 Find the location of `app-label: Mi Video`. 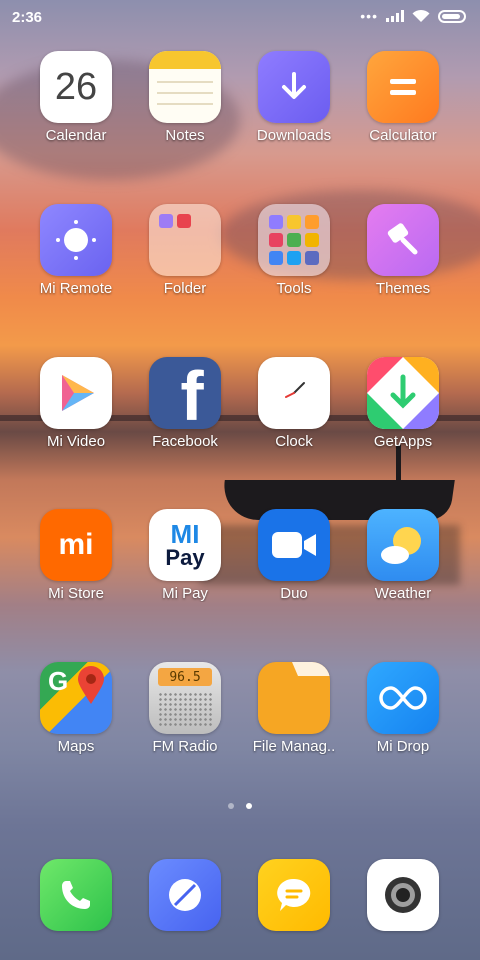

app-label: Mi Video is located at coordinates (76, 441).